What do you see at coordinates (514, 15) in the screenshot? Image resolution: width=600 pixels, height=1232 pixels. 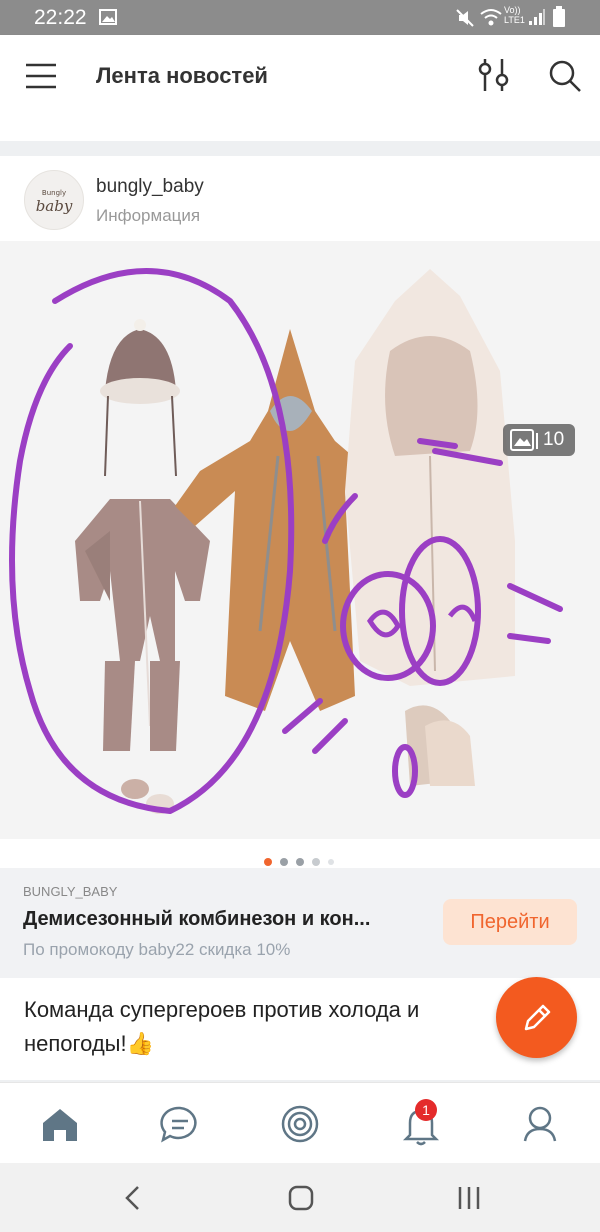 I see `volte-label: Vo)) LTE1` at bounding box center [514, 15].